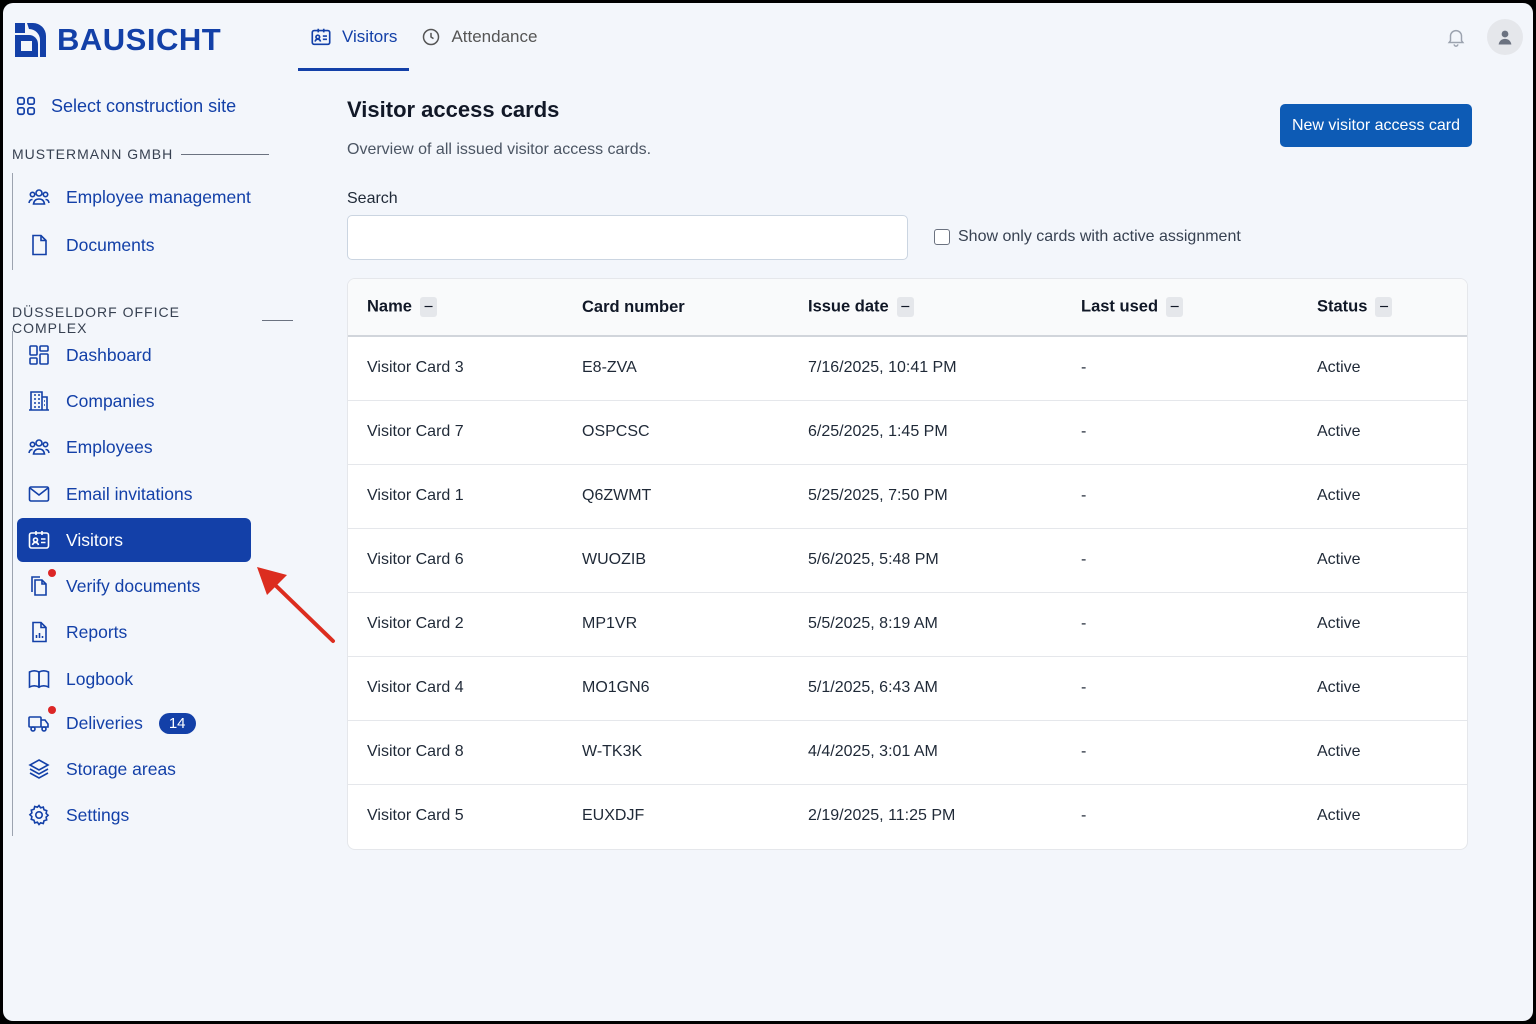 This screenshot has width=1536, height=1024. What do you see at coordinates (134, 723) in the screenshot?
I see `sidebar-item-deliveries: Deliveries 14` at bounding box center [134, 723].